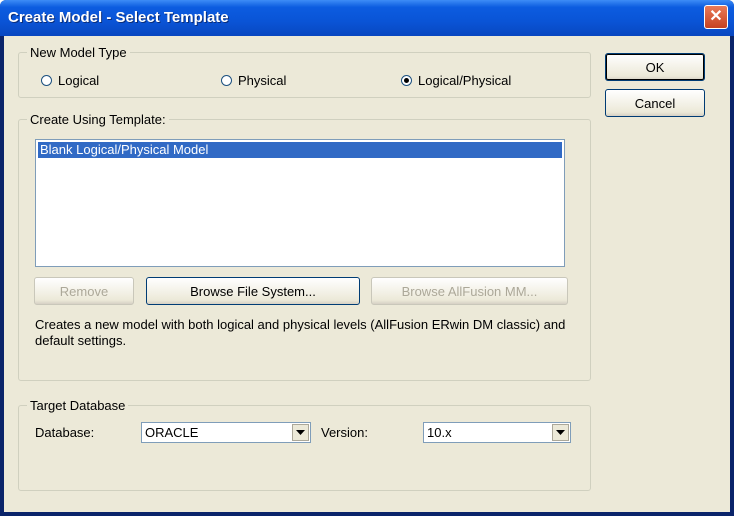 The height and width of the screenshot is (516, 734). I want to click on ok-button: OK, so click(655, 67).